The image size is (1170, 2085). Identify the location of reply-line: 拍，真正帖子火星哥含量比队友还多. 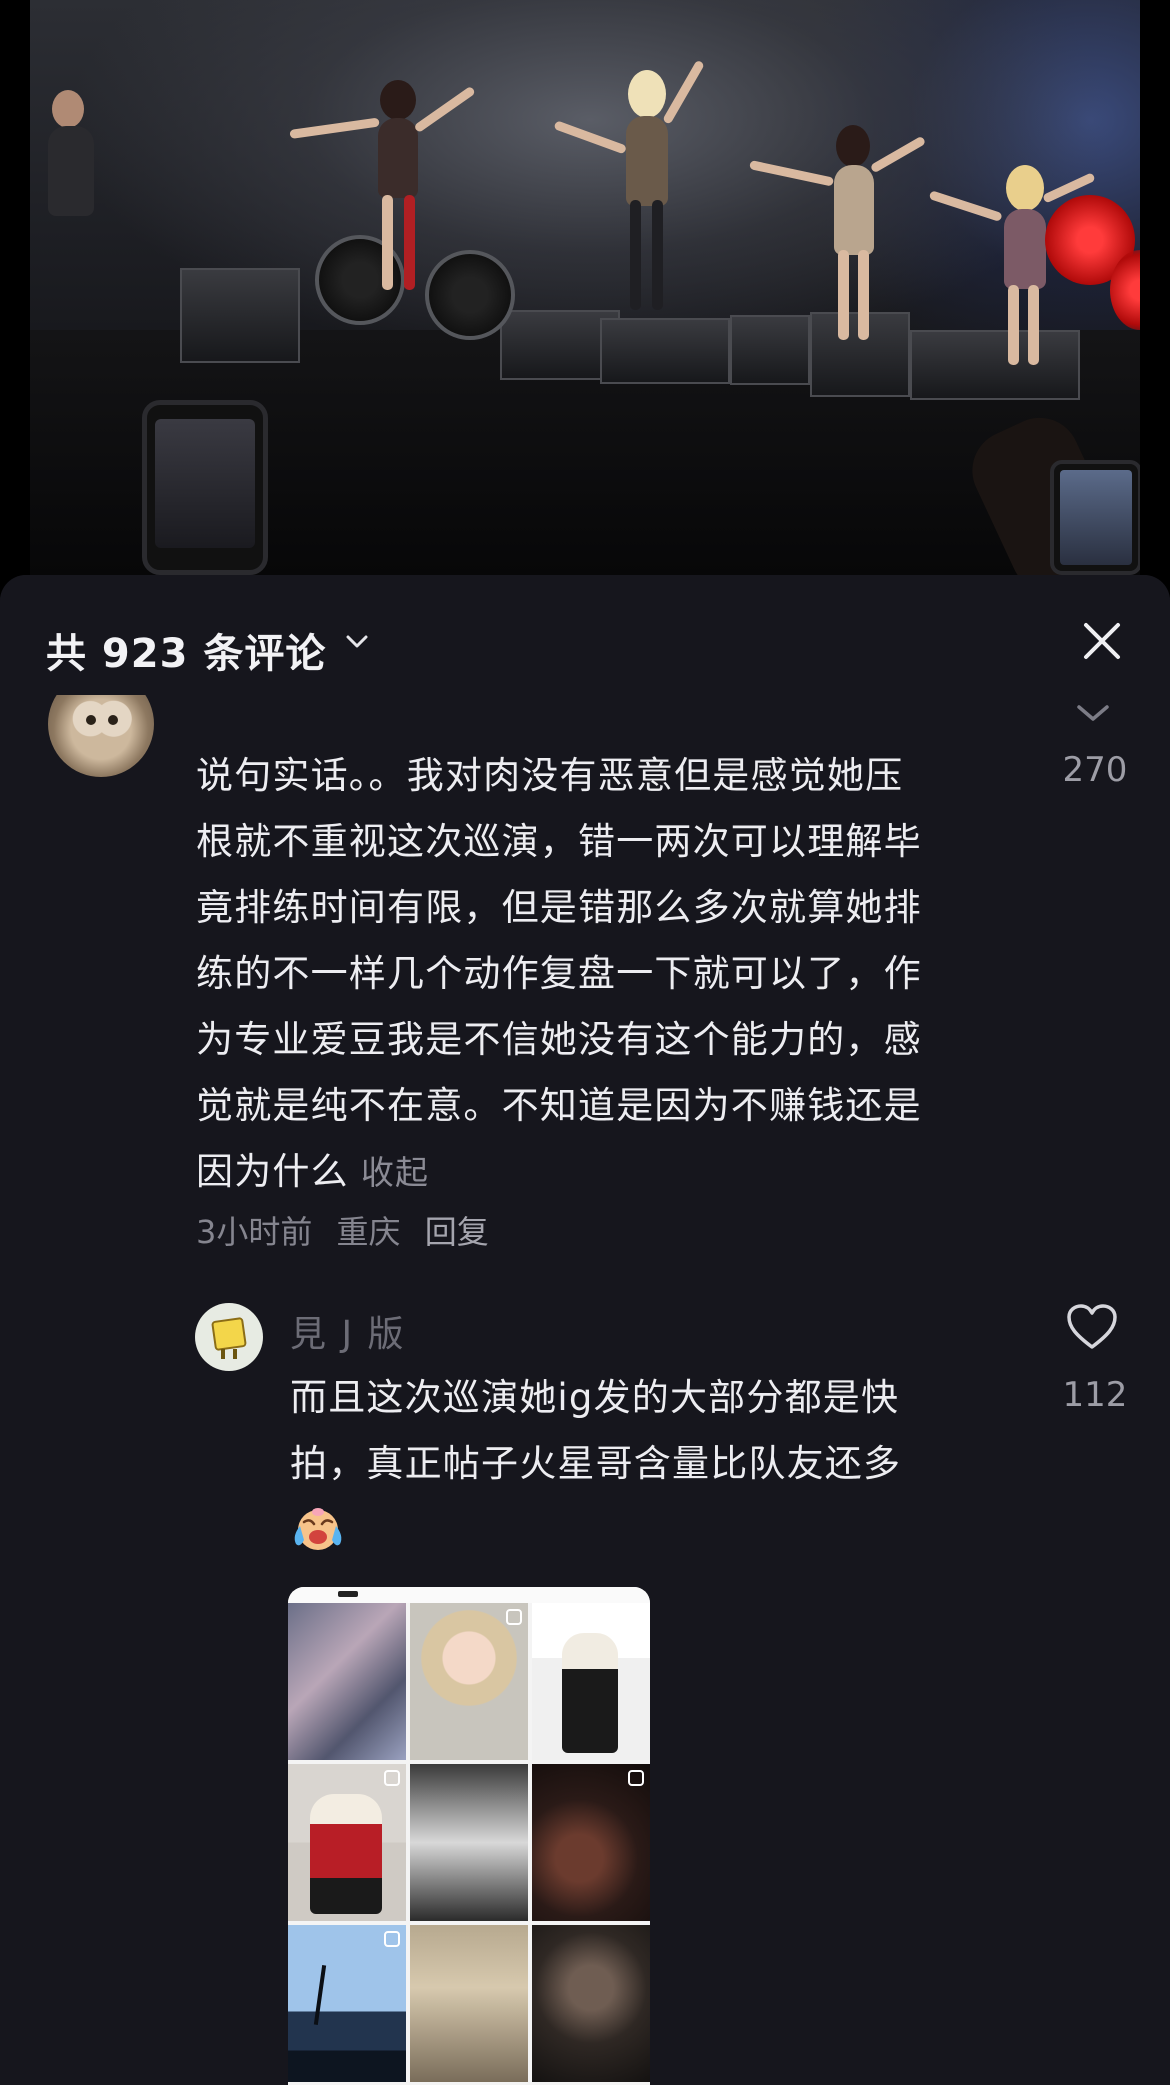
(596, 1463).